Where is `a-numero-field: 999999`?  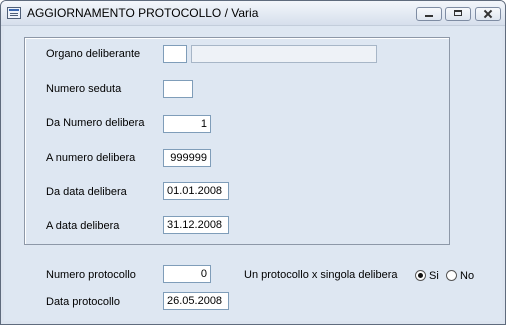 a-numero-field: 999999 is located at coordinates (187, 158).